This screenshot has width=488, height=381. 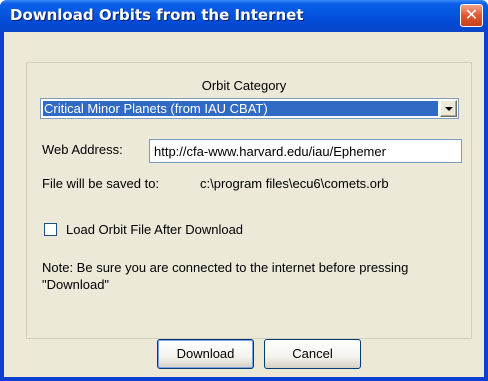 I want to click on orbit-category-label: Orbit Category, so click(x=244, y=85).